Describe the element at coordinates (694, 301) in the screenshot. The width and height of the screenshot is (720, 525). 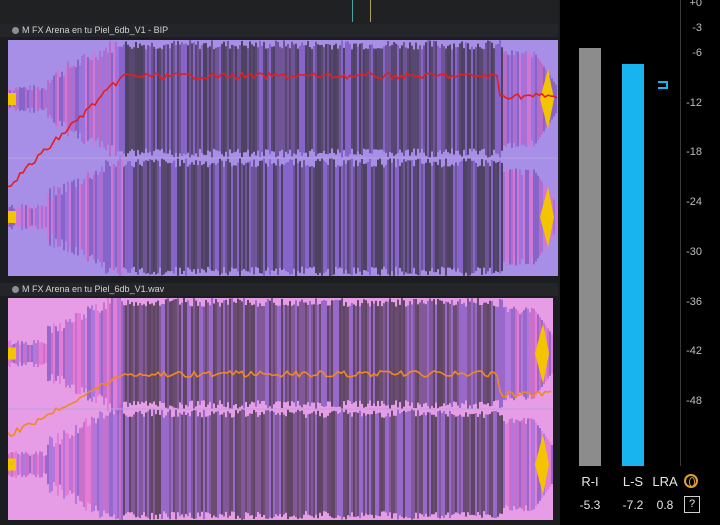
I see `meter-scale-label: -36` at that location.